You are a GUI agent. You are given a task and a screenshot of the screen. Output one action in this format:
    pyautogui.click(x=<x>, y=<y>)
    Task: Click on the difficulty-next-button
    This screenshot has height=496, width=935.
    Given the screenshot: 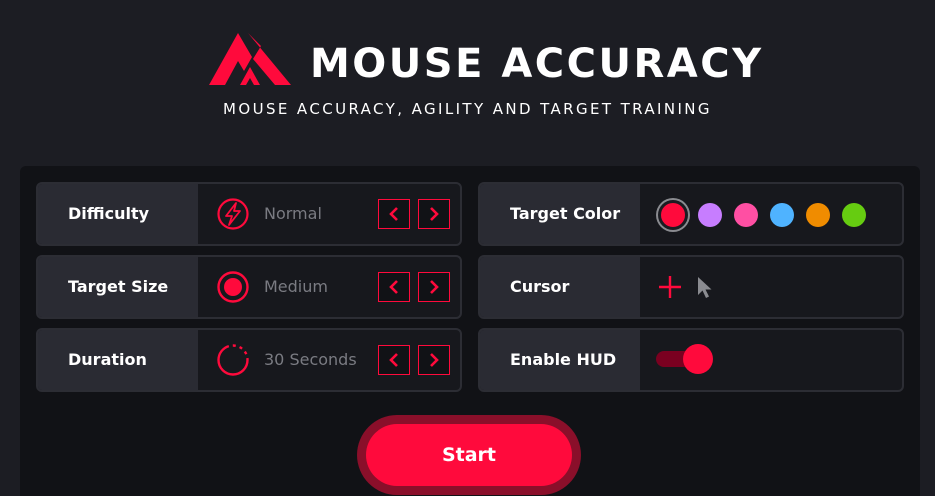 What is the action you would take?
    pyautogui.click(x=434, y=214)
    